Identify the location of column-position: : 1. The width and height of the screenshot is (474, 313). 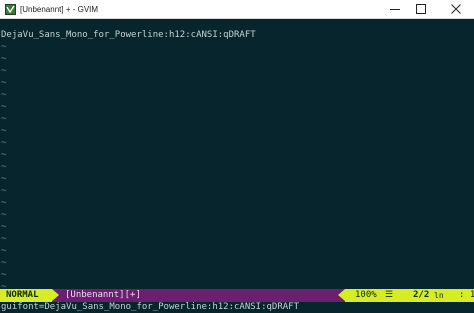
(466, 295).